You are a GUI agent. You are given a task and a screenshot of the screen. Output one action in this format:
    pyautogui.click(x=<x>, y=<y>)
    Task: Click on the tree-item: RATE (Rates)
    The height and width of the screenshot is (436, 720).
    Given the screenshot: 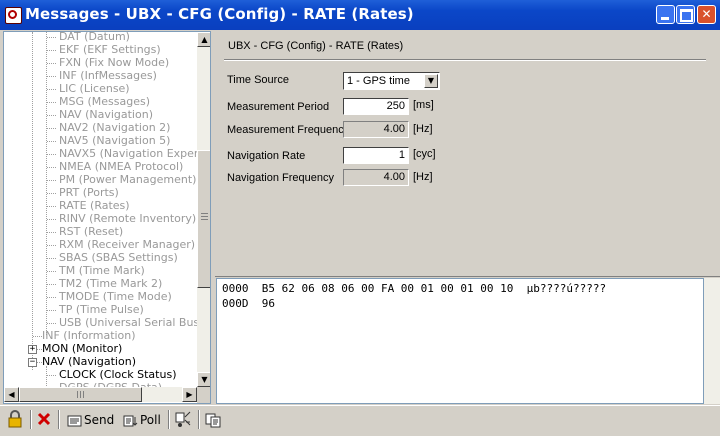 What is the action you would take?
    pyautogui.click(x=94, y=205)
    